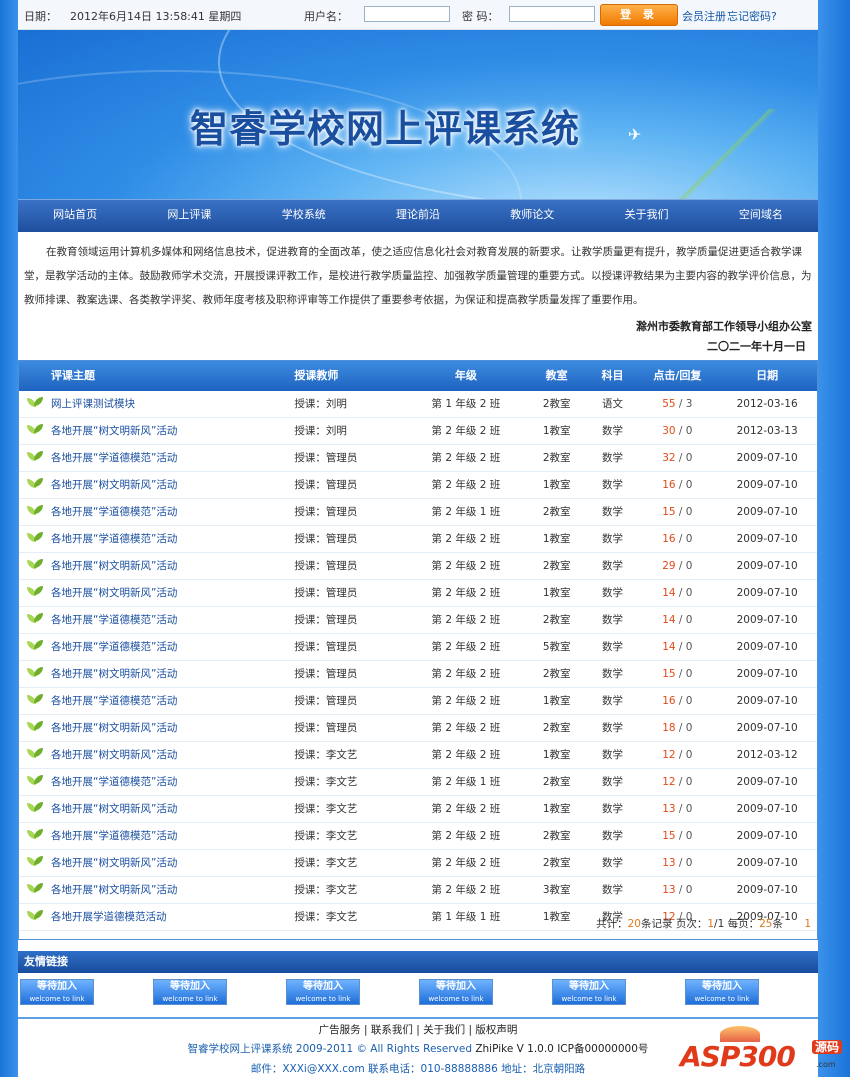 This screenshot has width=850, height=1077. Describe the element at coordinates (767, 755) in the screenshot. I see `row-date: 2012-03-12` at that location.